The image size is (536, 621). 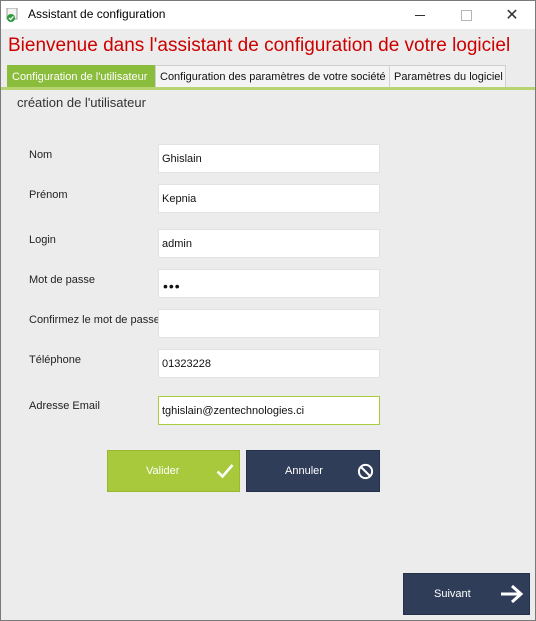 I want to click on confirm-password-label: Confirmez le mot de passe, so click(x=94, y=320).